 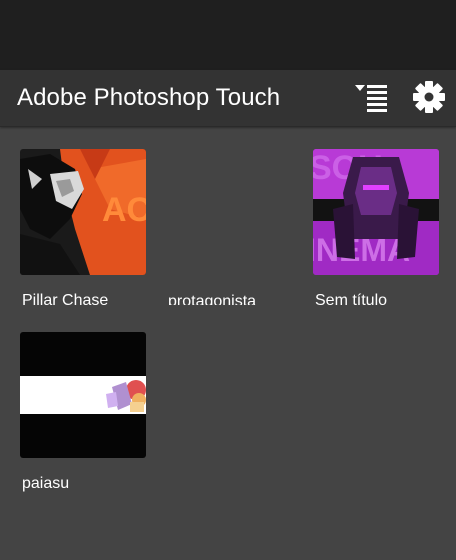 I want to click on gear-icon, so click(x=429, y=97).